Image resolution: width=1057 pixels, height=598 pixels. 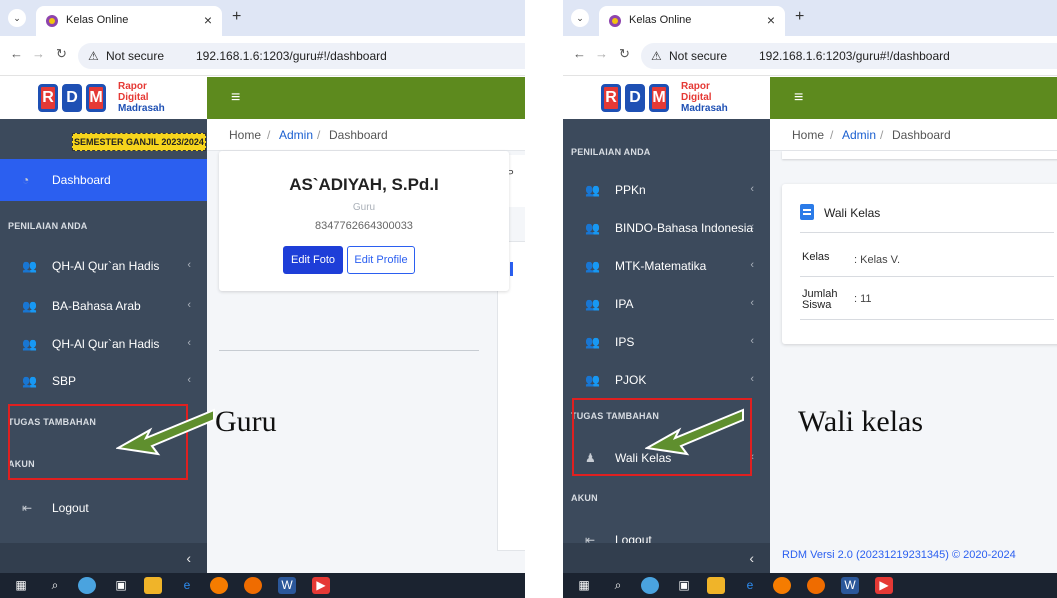 I want to click on sidebar-item-qh-2: 👥 QH-Al Qur`an Hadis ‹, so click(x=103, y=344).